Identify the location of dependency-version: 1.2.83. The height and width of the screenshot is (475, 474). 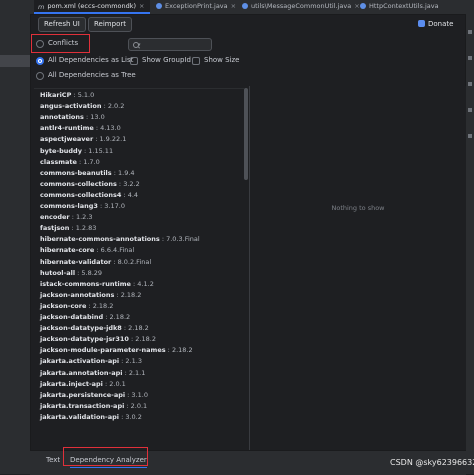
(86, 228).